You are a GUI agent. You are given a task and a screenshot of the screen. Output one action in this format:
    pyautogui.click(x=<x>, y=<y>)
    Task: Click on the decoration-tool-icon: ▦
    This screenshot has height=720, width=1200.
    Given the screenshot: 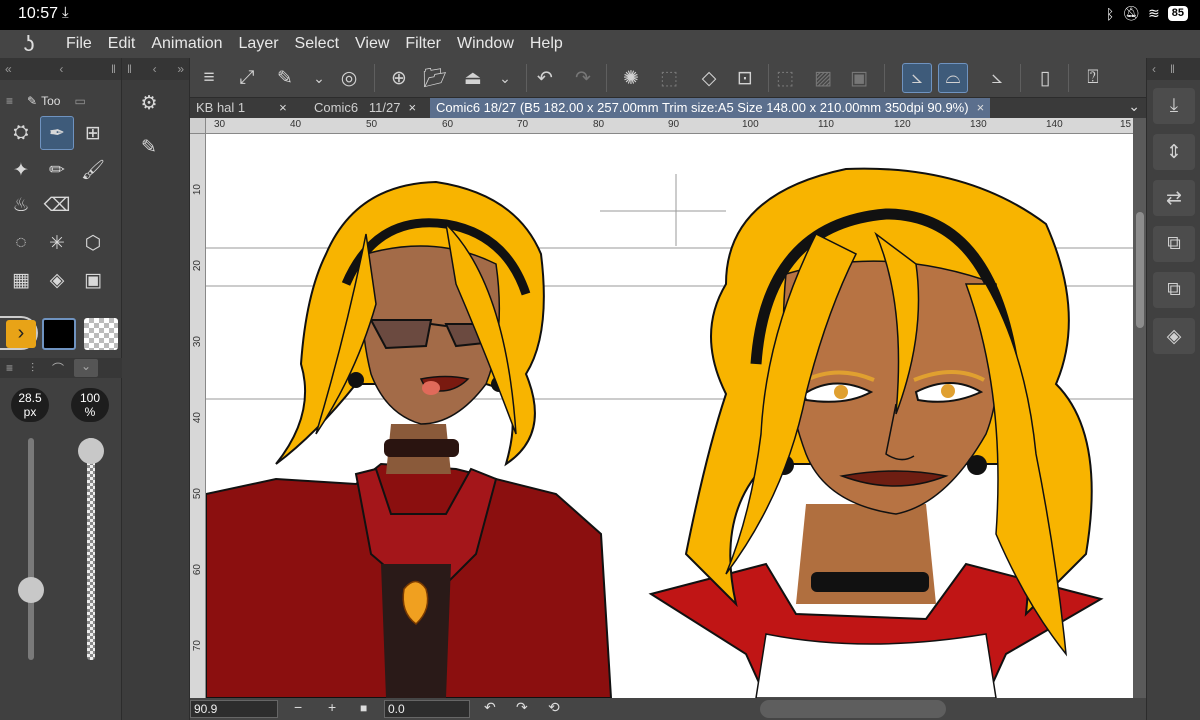 What is the action you would take?
    pyautogui.click(x=21, y=280)
    